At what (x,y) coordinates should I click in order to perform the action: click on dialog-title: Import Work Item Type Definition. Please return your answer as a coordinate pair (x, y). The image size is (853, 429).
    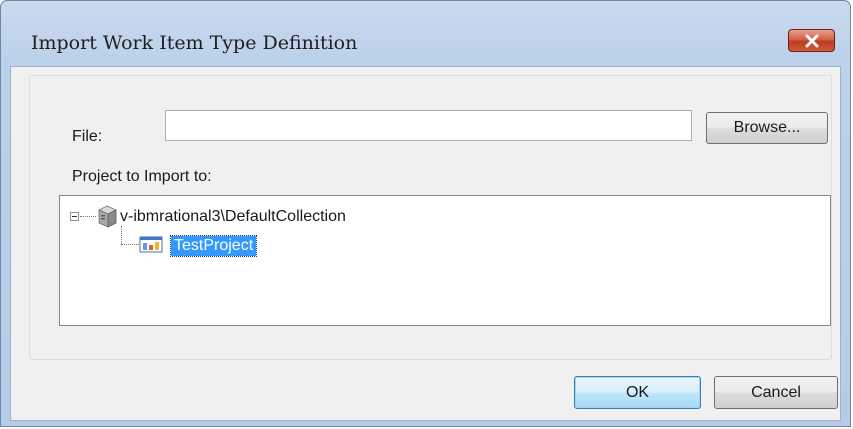
    Looking at the image, I should click on (194, 43).